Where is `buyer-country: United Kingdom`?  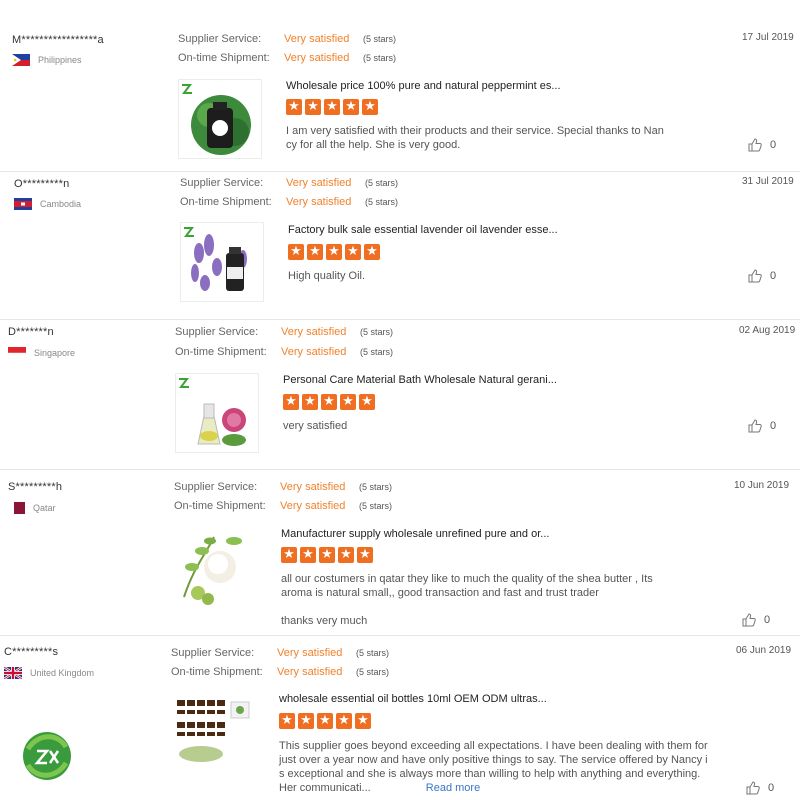
buyer-country: United Kingdom is located at coordinates (49, 673).